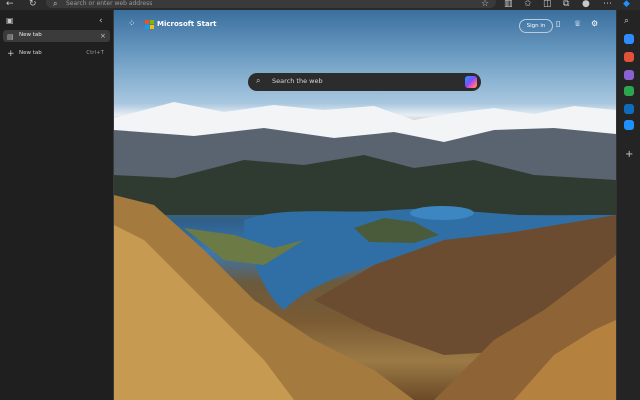  What do you see at coordinates (577, 24) in the screenshot?
I see `trophy-icon: ♕` at bounding box center [577, 24].